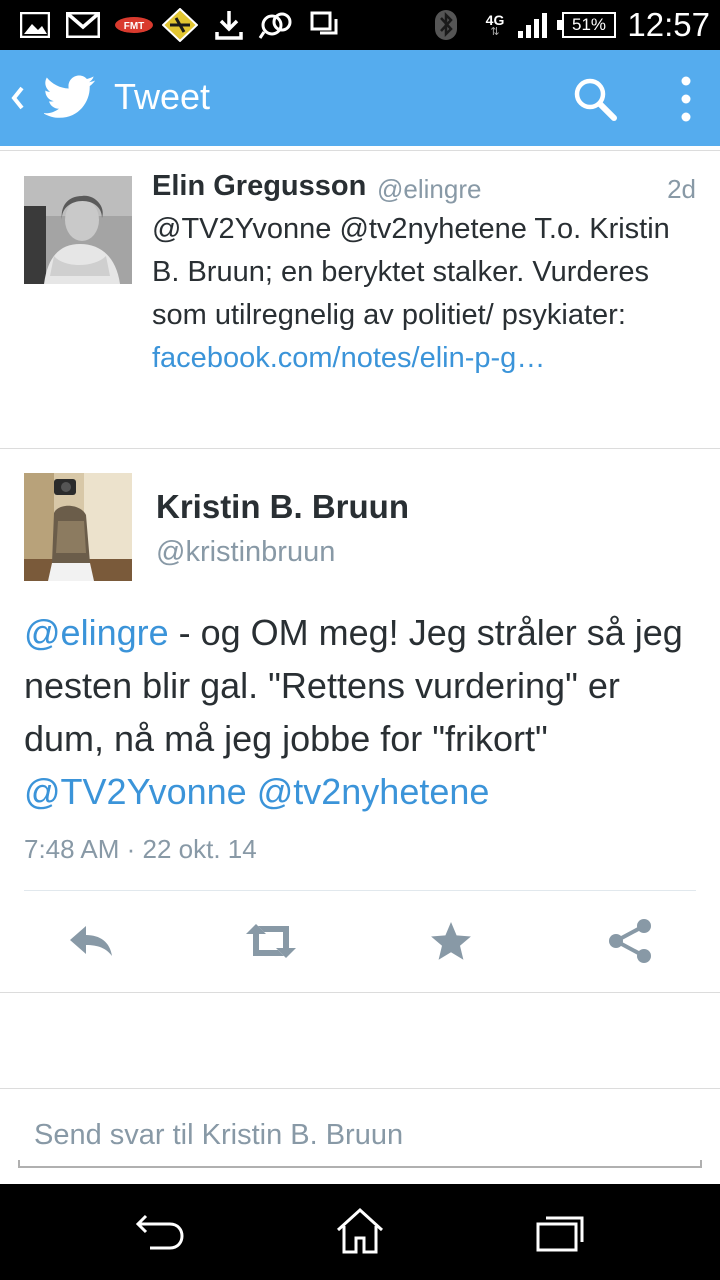 This screenshot has width=720, height=1280. What do you see at coordinates (495, 24) in the screenshot?
I see `network-type: 4G ⇅` at bounding box center [495, 24].